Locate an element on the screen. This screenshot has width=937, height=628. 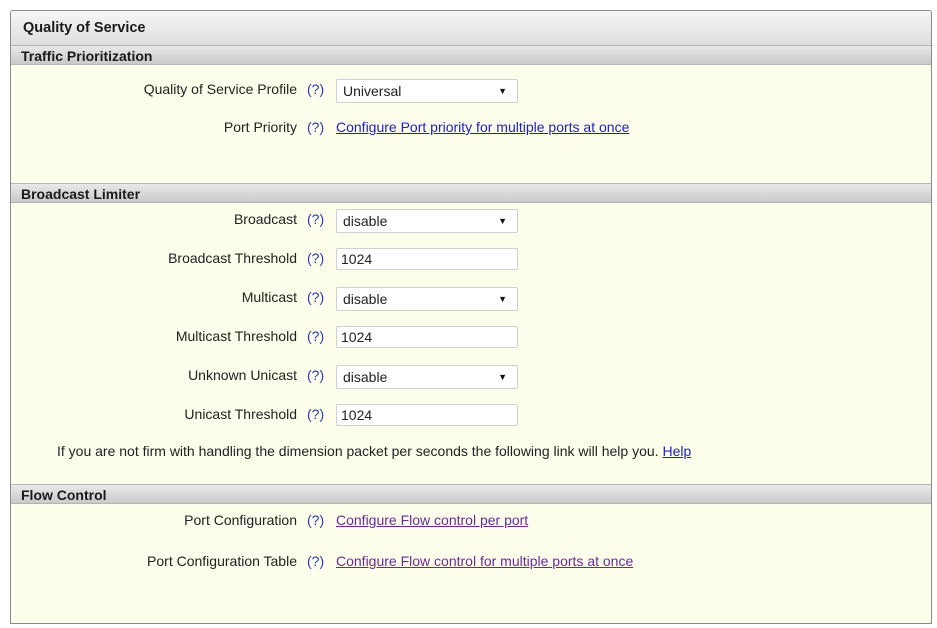
port-priority-help: (?) is located at coordinates (315, 127).